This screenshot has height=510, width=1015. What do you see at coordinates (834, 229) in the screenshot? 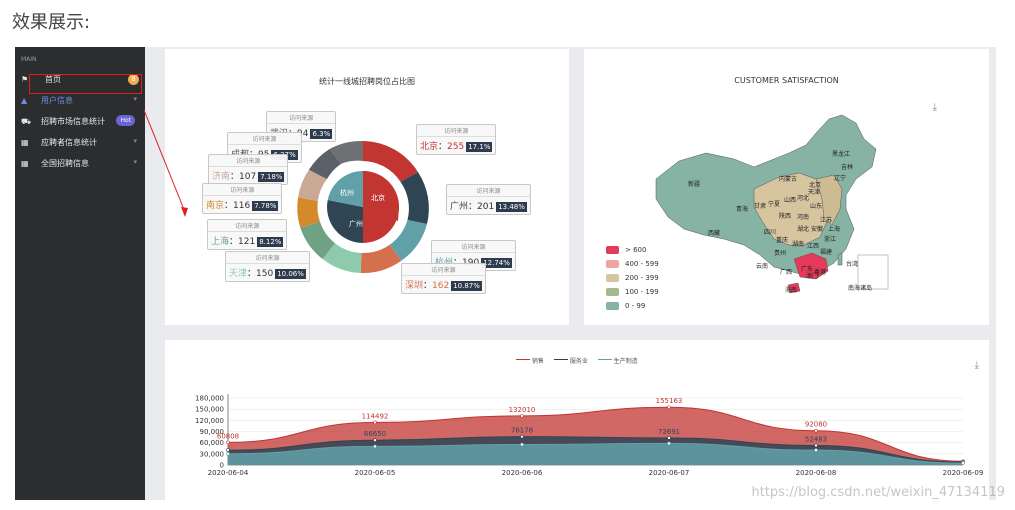
I see `province-label: 上海` at bounding box center [834, 229].